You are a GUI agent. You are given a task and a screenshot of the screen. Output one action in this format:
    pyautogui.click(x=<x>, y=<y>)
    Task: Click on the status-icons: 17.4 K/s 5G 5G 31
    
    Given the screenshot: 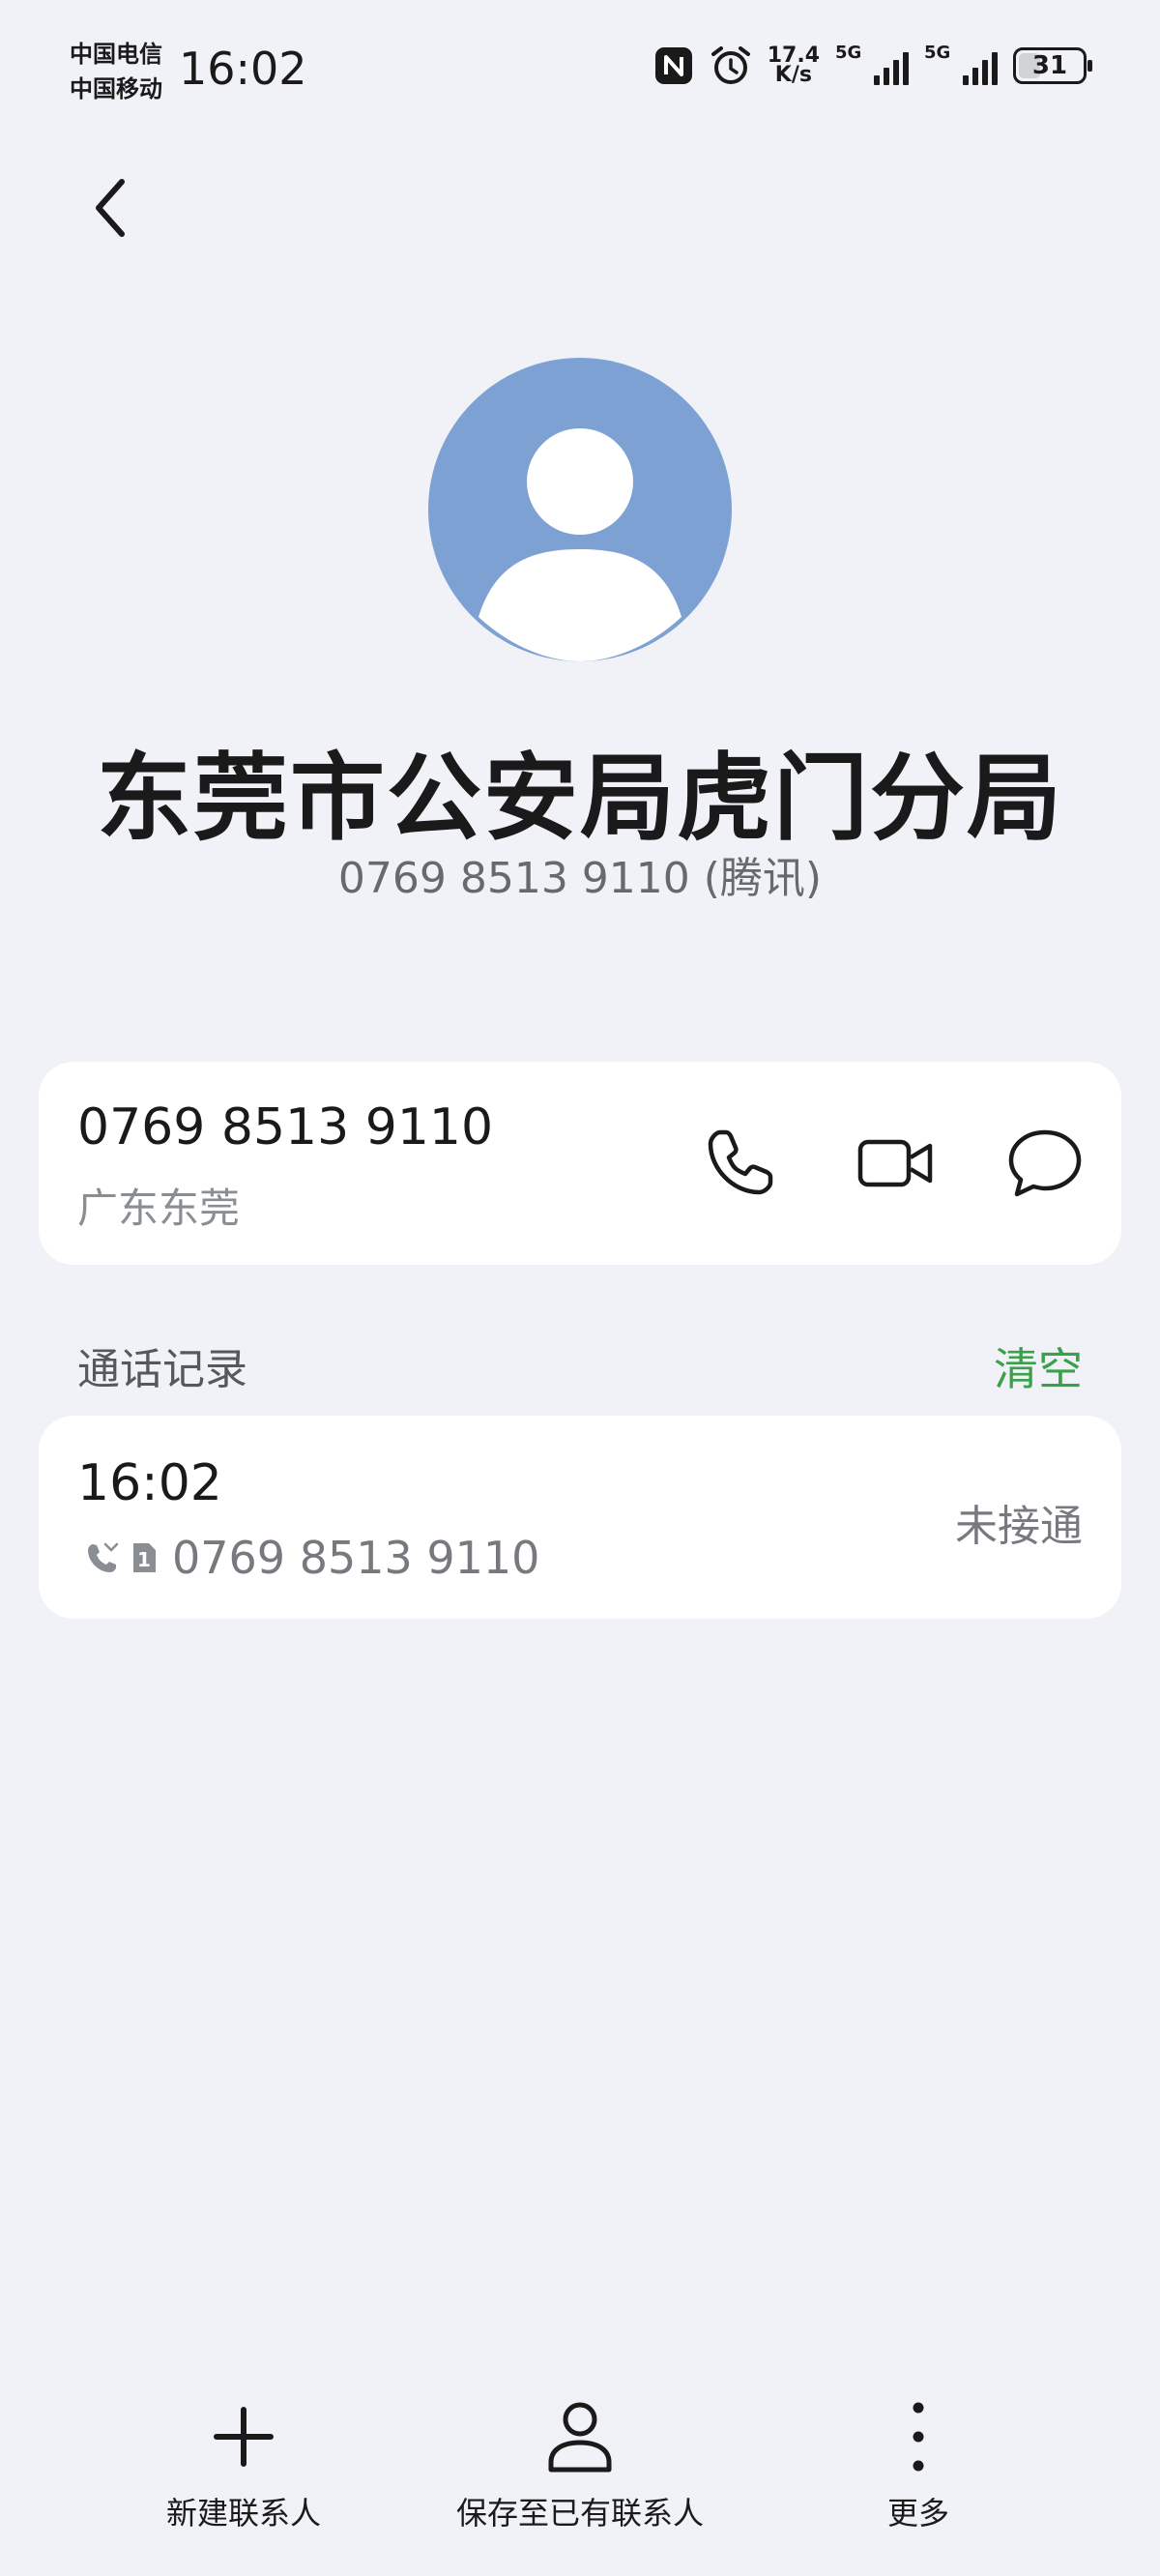 What is the action you would take?
    pyautogui.click(x=872, y=65)
    